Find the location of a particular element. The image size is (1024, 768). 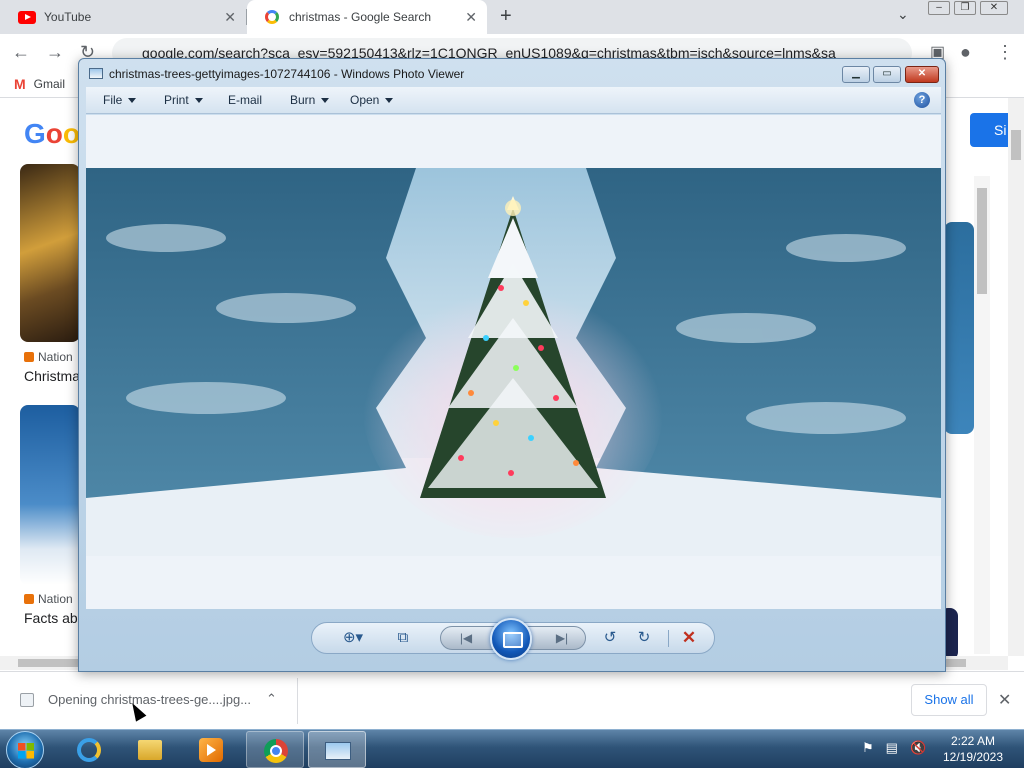

menu-email: E-mail is located at coordinates (245, 100).